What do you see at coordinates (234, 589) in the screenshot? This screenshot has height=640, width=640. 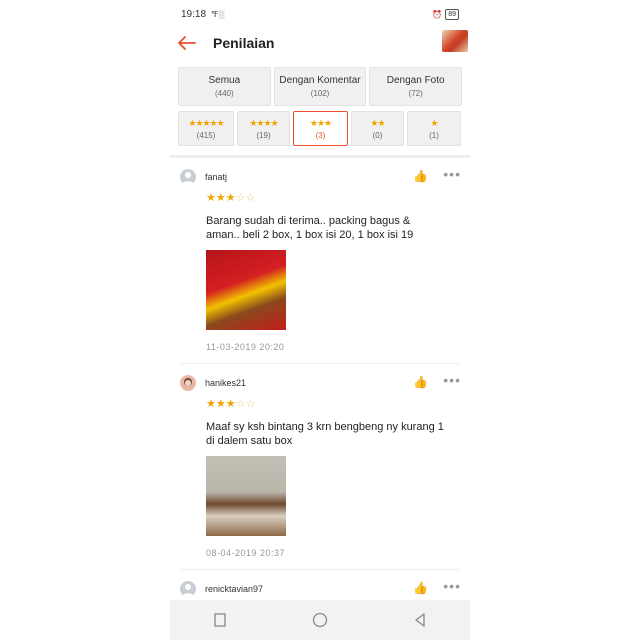 I see `review-username: renicktavian97` at bounding box center [234, 589].